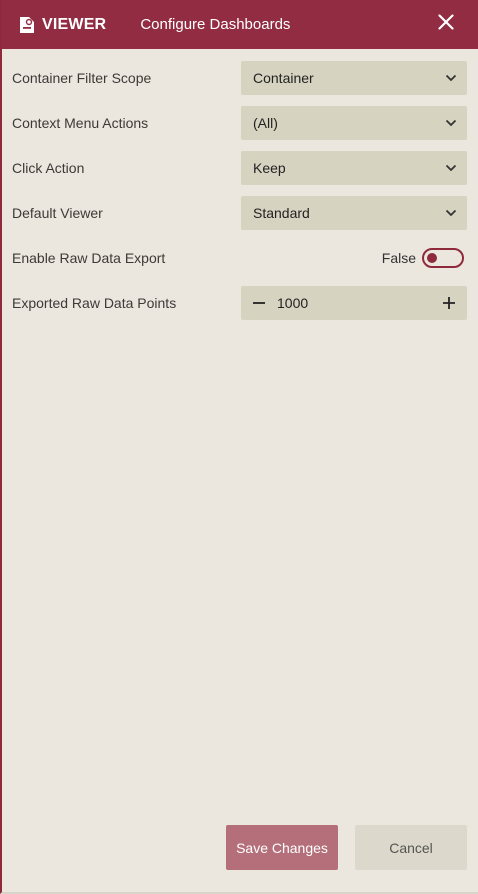 The image size is (478, 894). Describe the element at coordinates (82, 78) in the screenshot. I see `setting-label: Container Filter Scope` at that location.